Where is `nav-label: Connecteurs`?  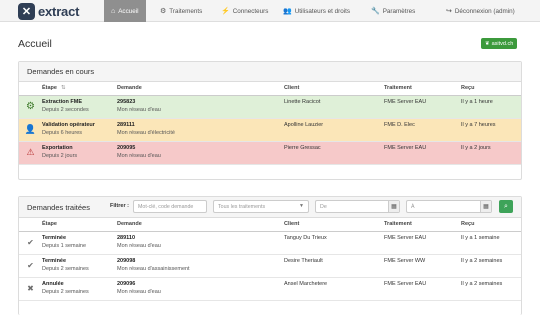 nav-label: Connecteurs is located at coordinates (250, 11).